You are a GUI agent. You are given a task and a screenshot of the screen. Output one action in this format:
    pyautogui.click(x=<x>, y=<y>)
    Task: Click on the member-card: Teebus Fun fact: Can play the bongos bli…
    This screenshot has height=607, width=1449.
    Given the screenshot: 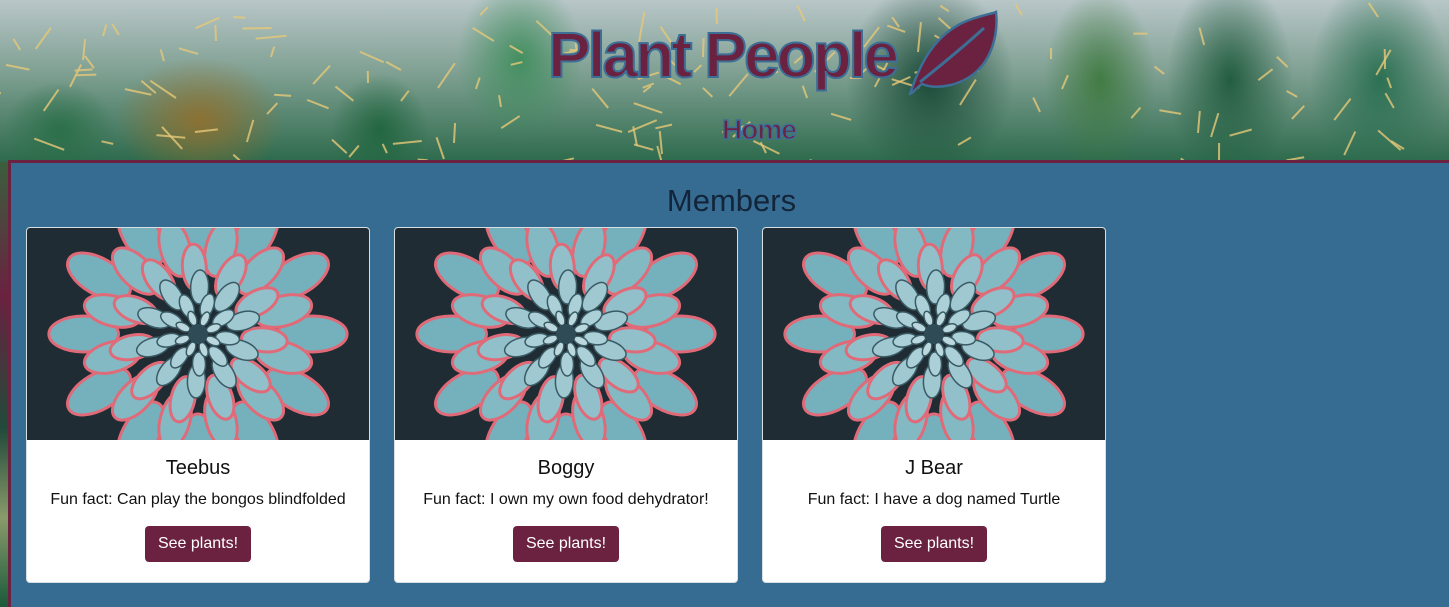 What is the action you would take?
    pyautogui.click(x=198, y=405)
    